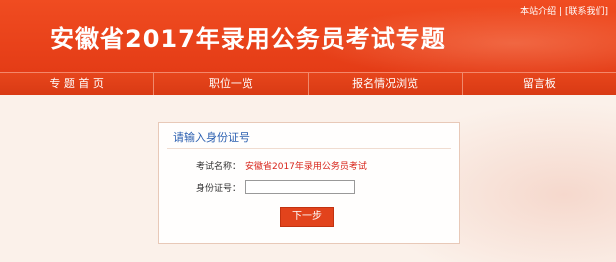 Image resolution: width=616 pixels, height=262 pixels. What do you see at coordinates (211, 137) in the screenshot?
I see `panel-title: 请输入身份证号` at bounding box center [211, 137].